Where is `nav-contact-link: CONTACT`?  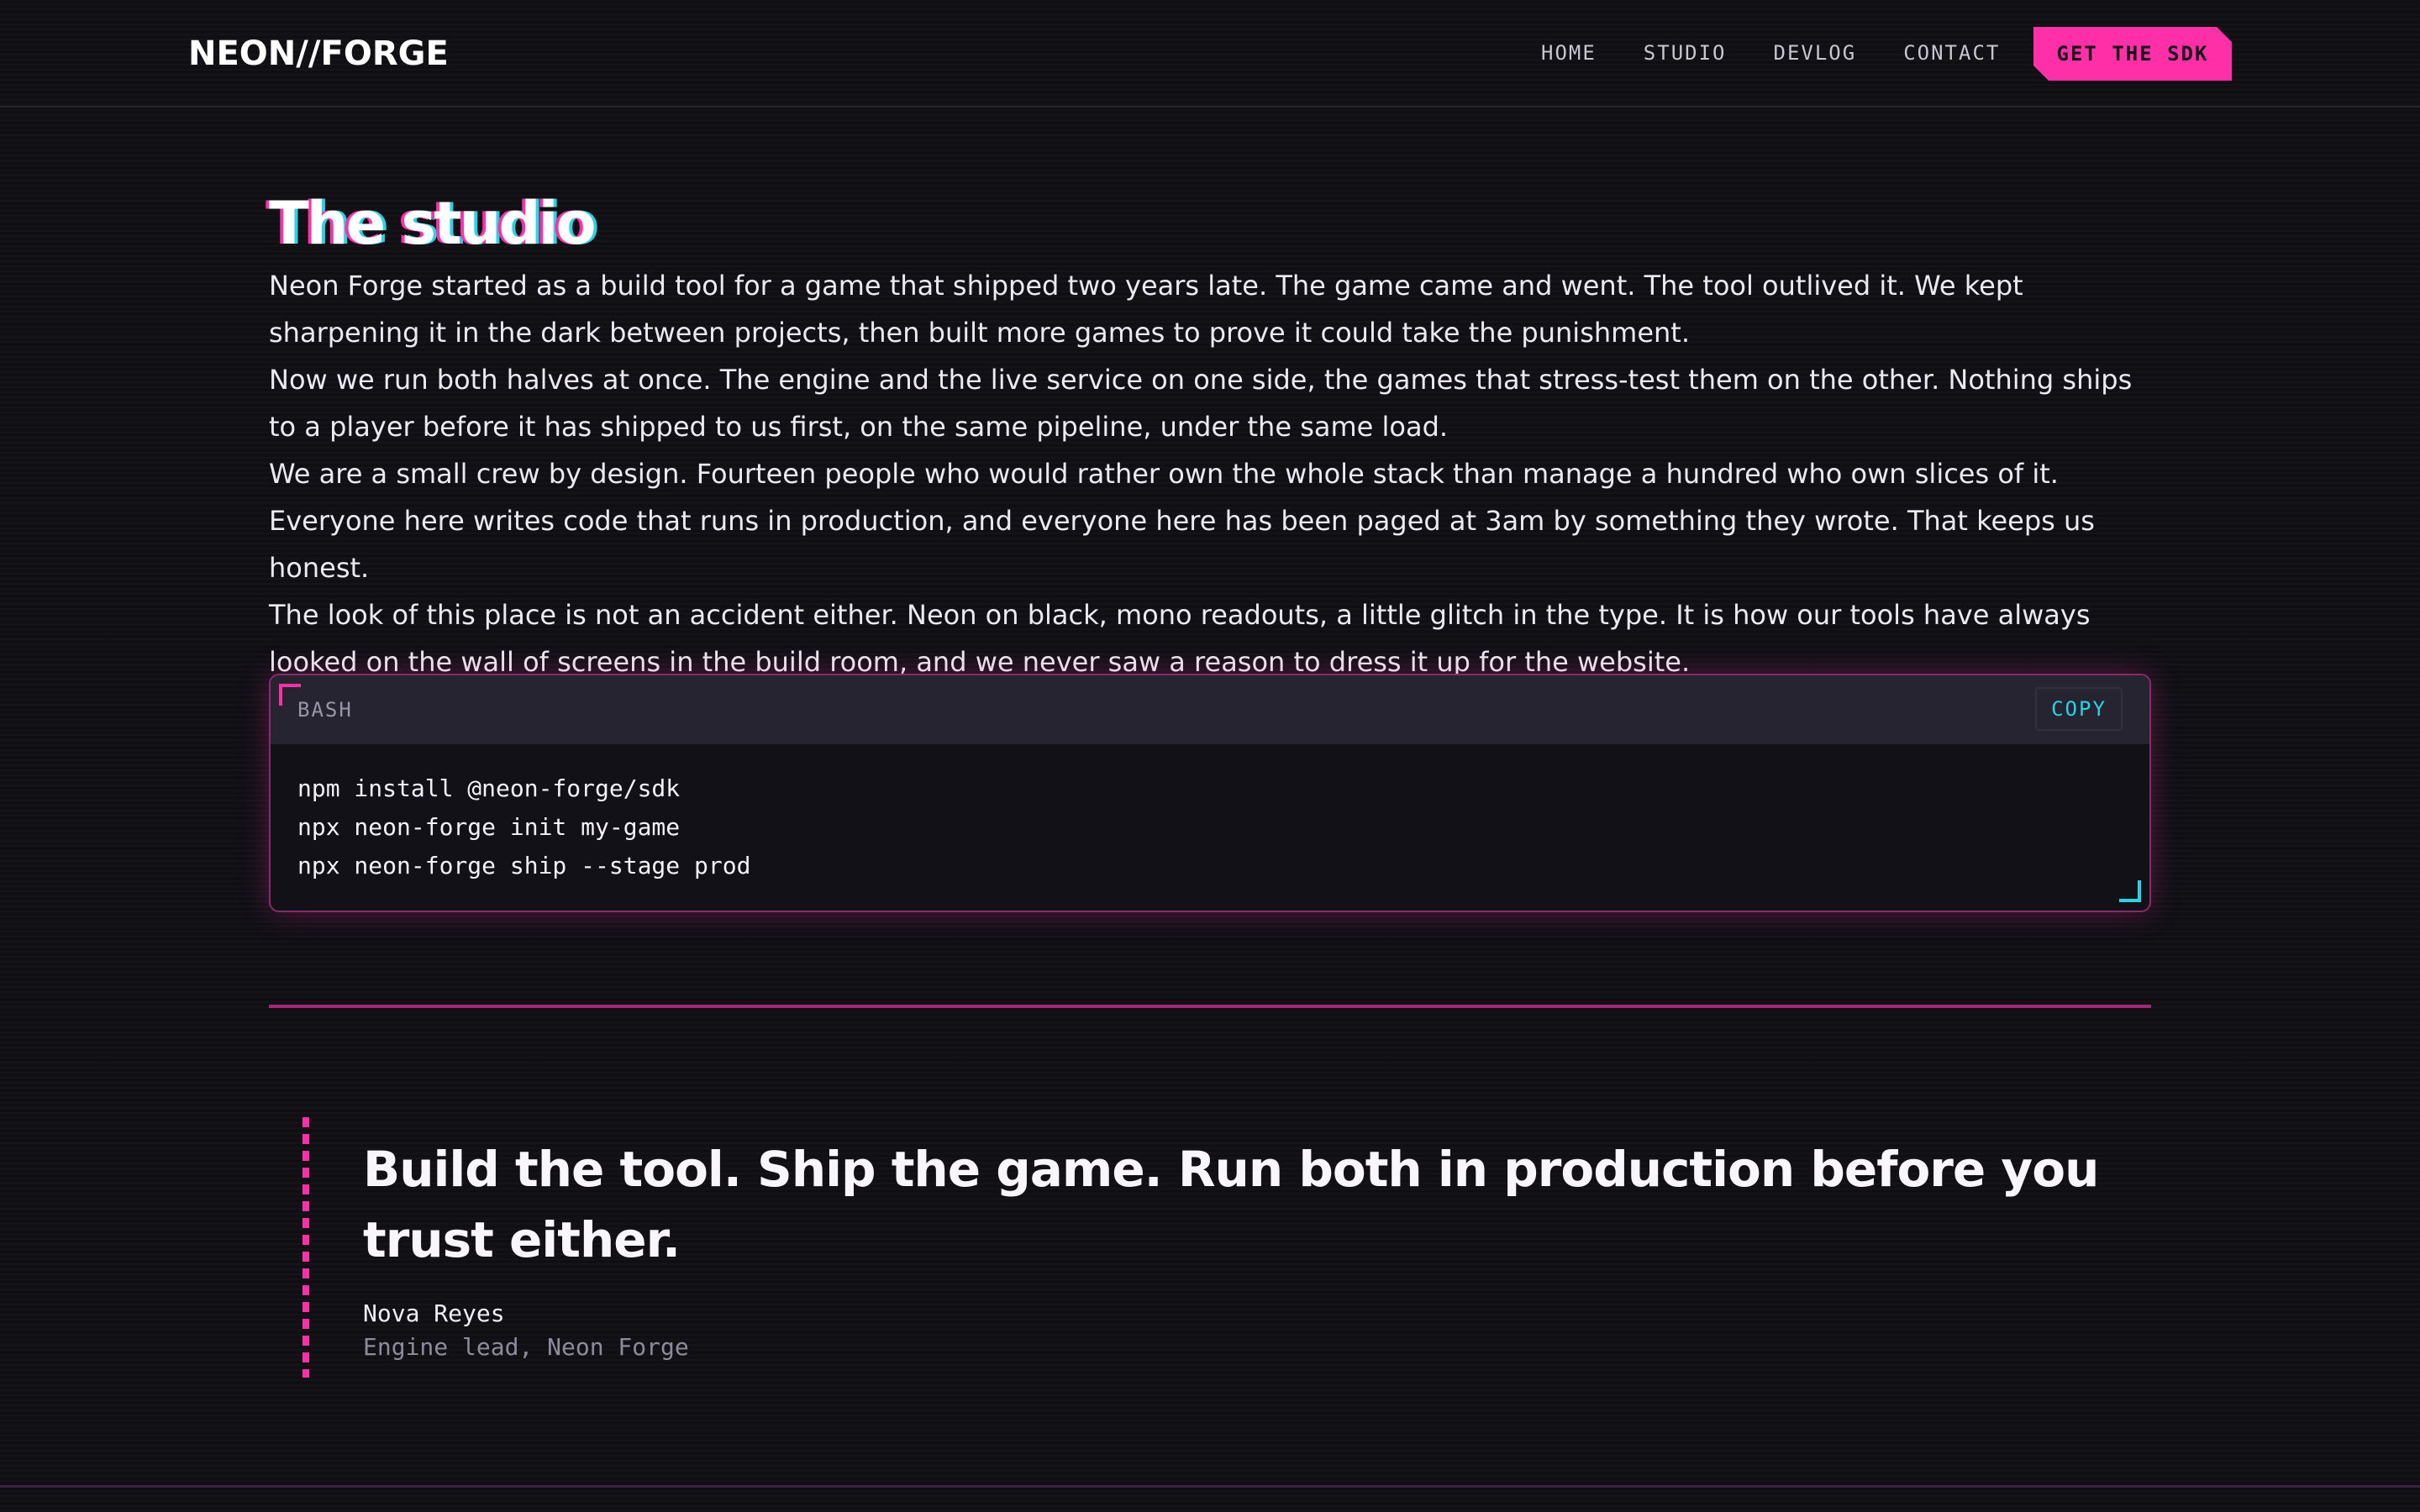 nav-contact-link: CONTACT is located at coordinates (1951, 53).